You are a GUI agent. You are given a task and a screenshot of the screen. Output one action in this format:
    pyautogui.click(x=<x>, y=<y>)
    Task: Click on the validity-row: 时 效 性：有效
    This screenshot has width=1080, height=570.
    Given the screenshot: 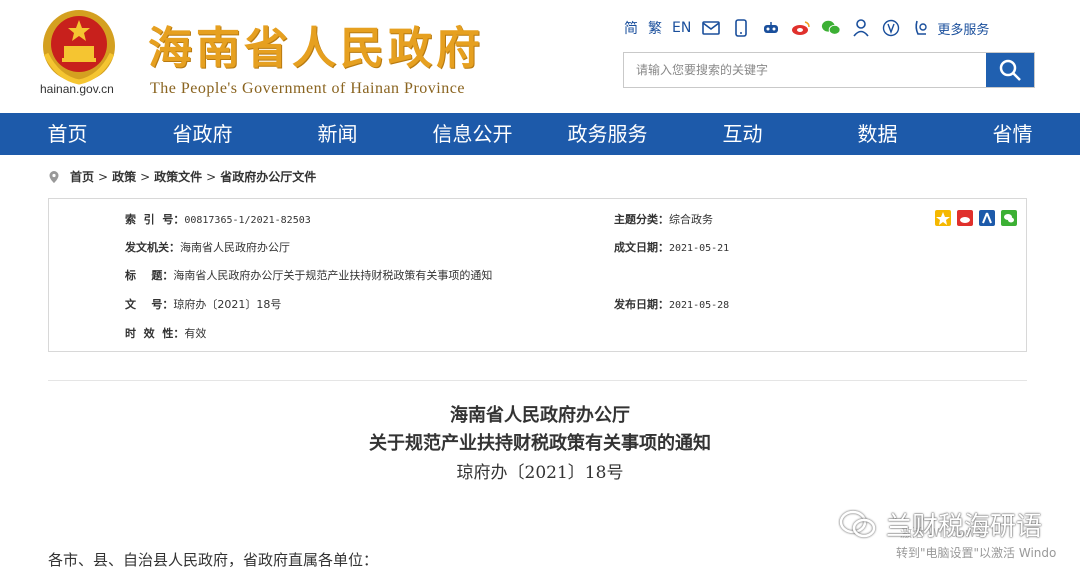 What is the action you would take?
    pyautogui.click(x=165, y=333)
    